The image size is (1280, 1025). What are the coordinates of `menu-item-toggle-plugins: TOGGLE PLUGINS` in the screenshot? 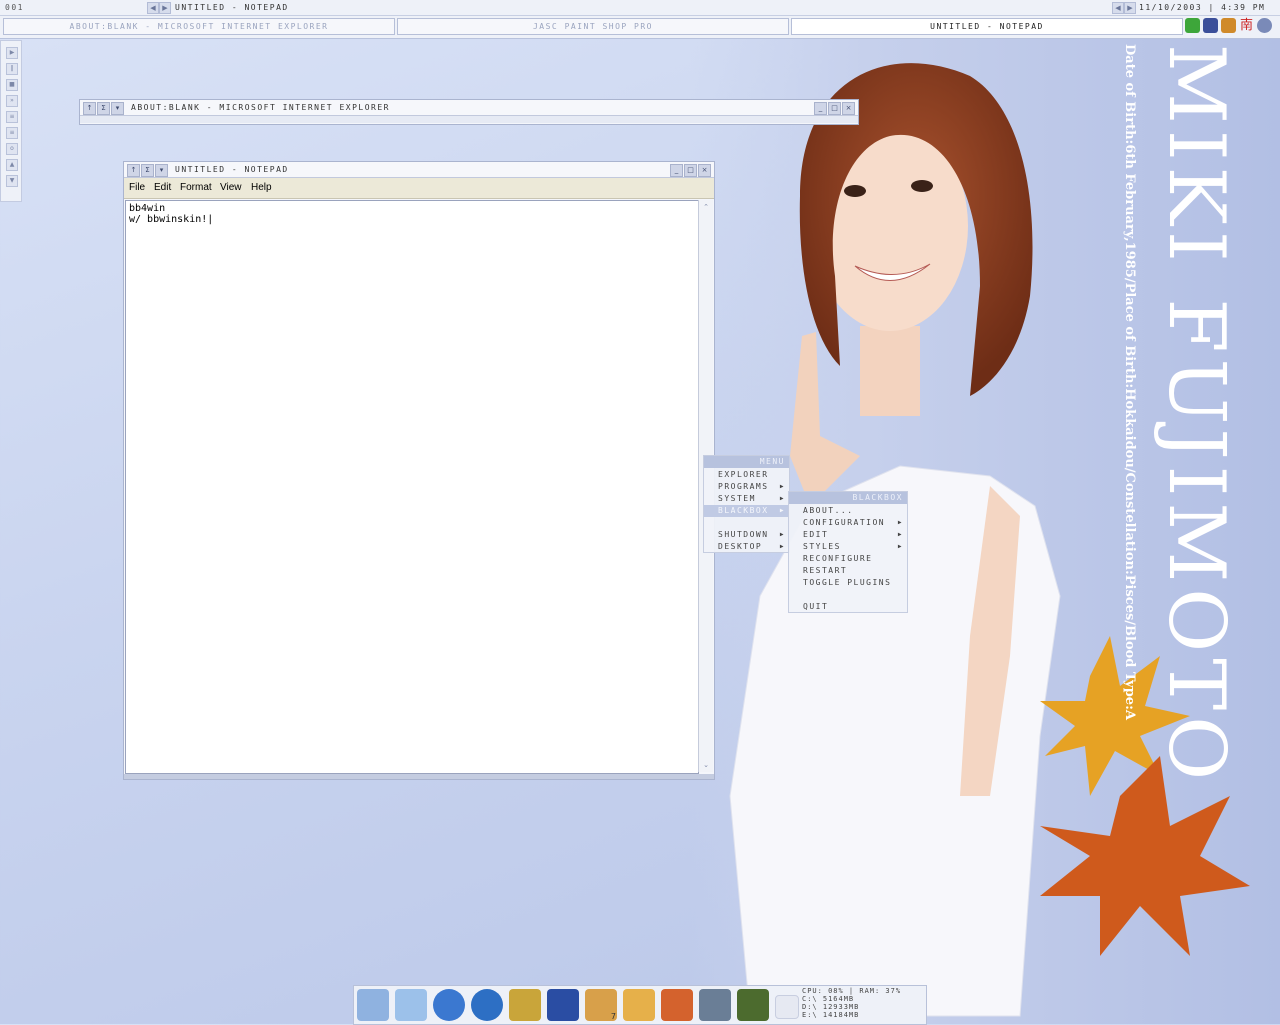 It's located at (848, 583).